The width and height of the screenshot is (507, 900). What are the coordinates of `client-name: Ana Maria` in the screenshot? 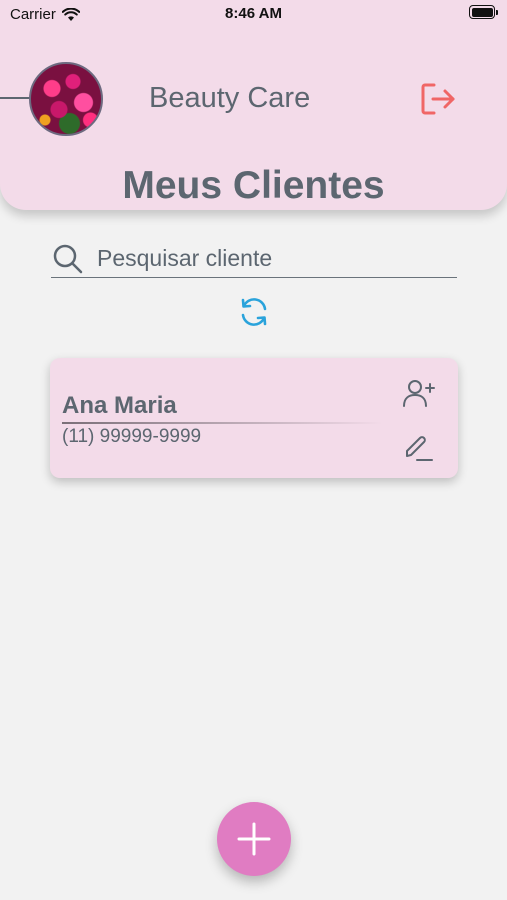 It's located at (119, 405).